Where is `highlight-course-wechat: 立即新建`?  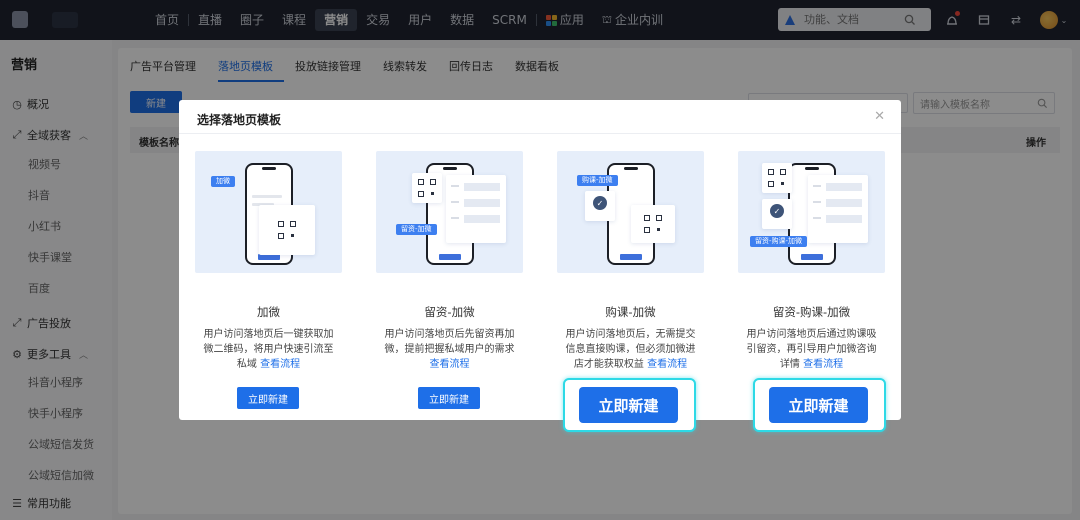 highlight-course-wechat: 立即新建 is located at coordinates (629, 405).